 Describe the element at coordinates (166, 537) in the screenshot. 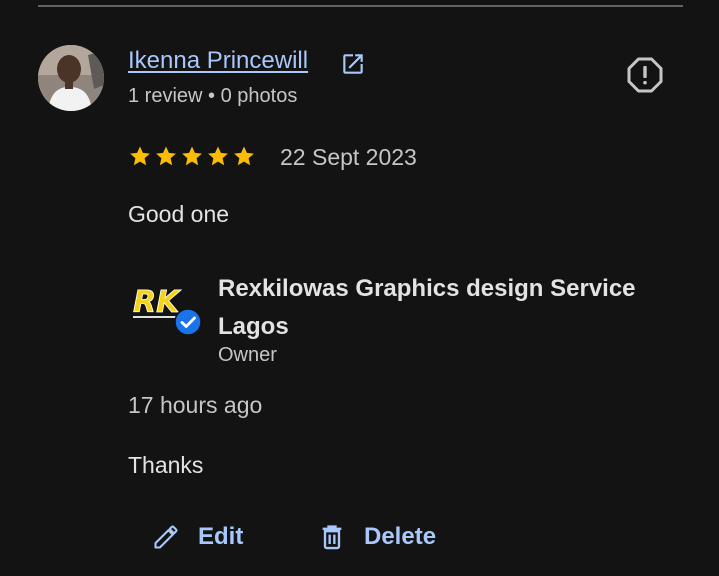

I see `pencil-icon` at that location.